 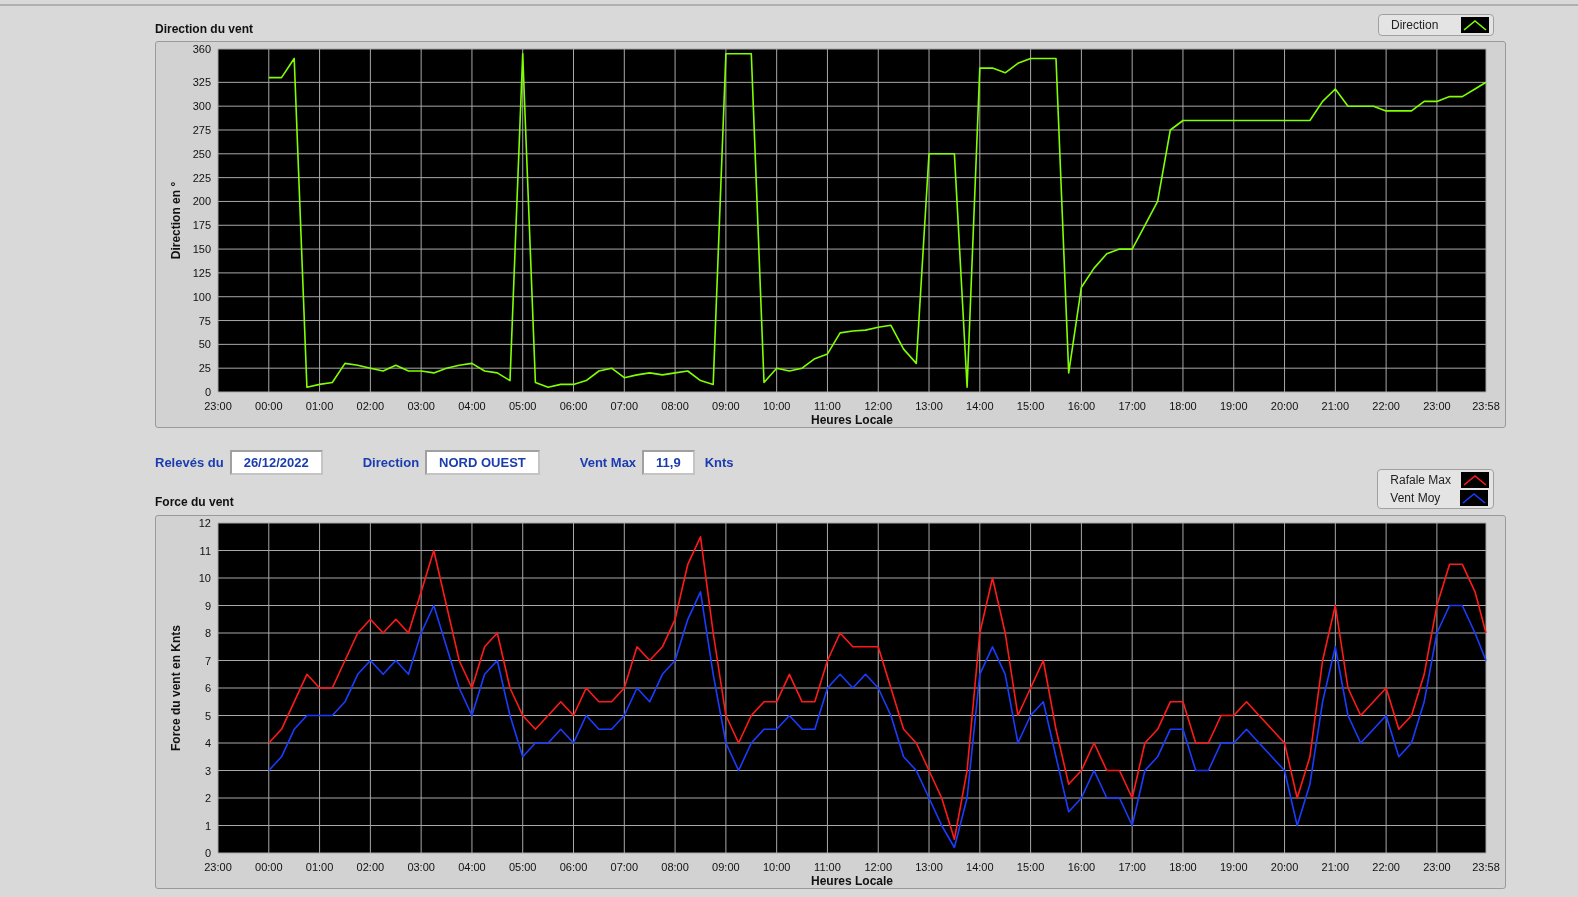 I want to click on axis-tick-label: 75, so click(x=204, y=320).